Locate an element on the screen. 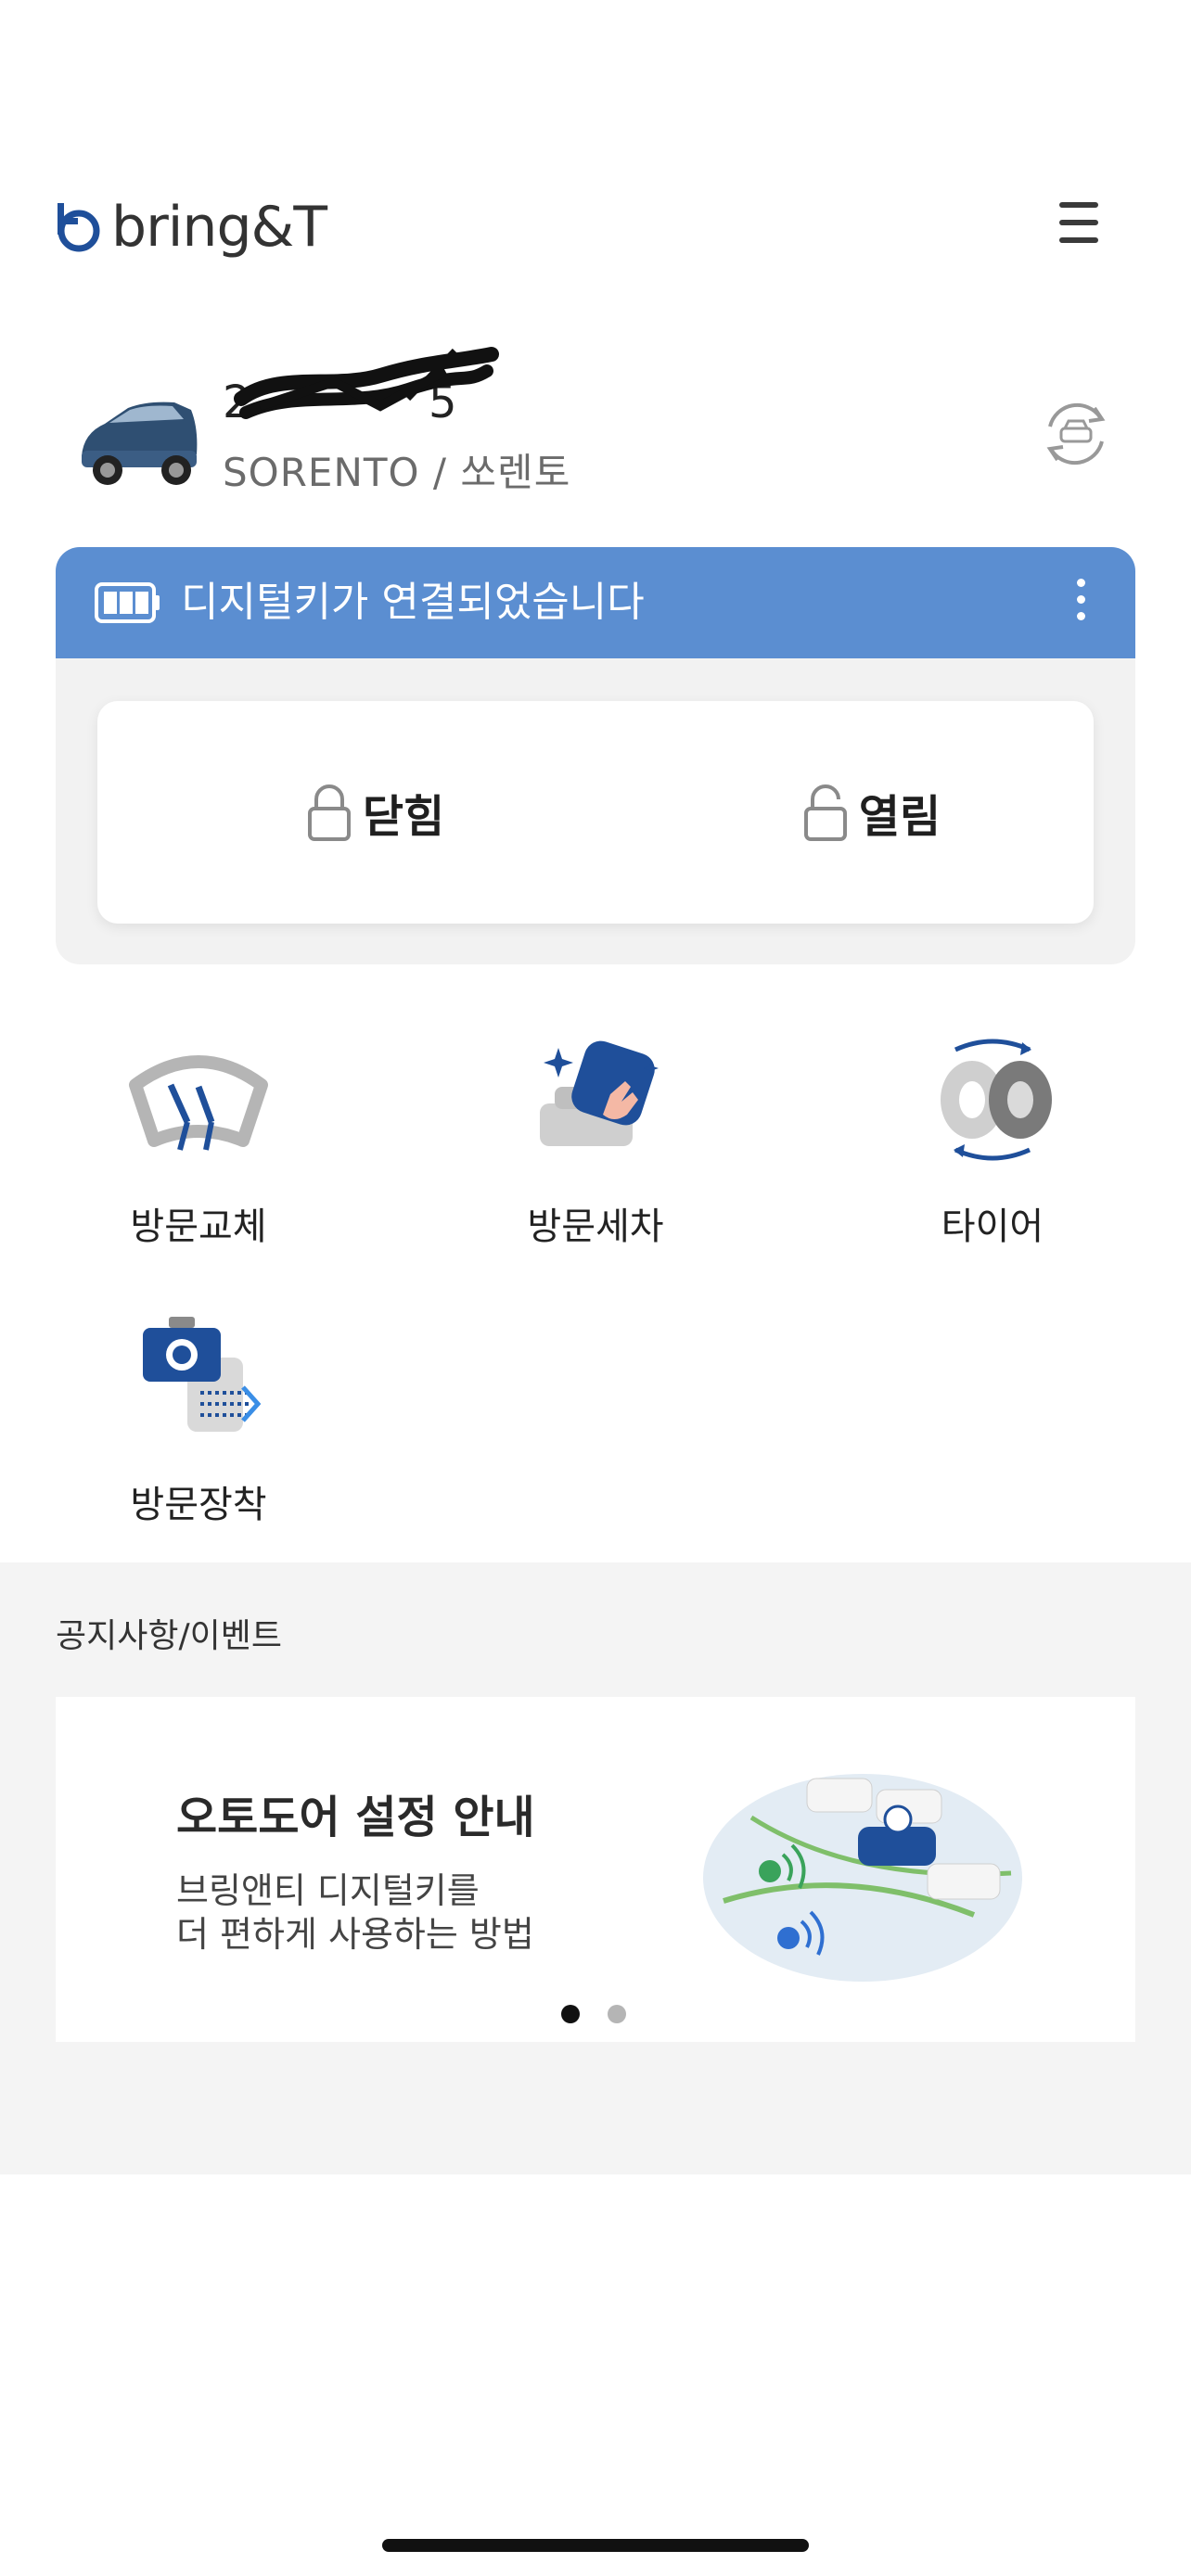 The height and width of the screenshot is (2576, 1191). service-label: 타이어 is located at coordinates (992, 1226).